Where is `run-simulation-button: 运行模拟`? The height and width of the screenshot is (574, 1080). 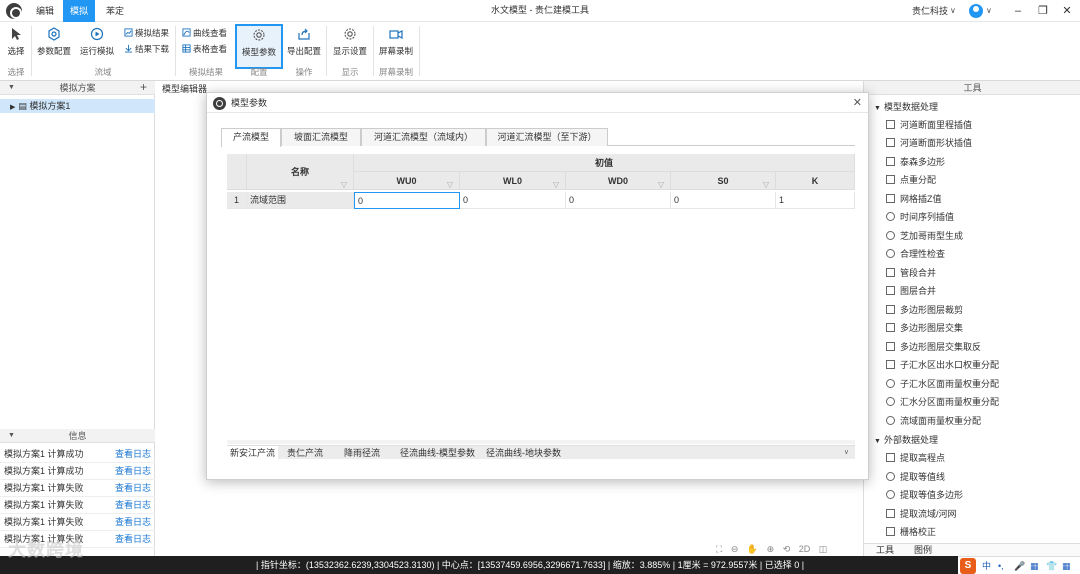
run-simulation-button: 运行模拟 is located at coordinates (97, 46).